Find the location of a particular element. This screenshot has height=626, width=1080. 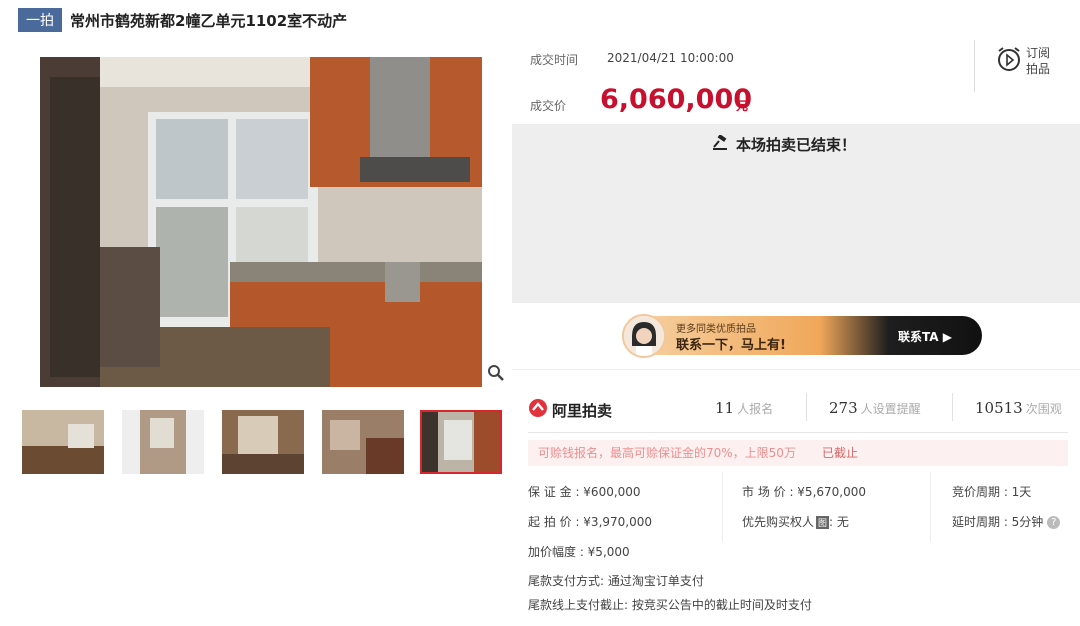

subscribe-button: 订阅 拍品 is located at coordinates (1023, 61).